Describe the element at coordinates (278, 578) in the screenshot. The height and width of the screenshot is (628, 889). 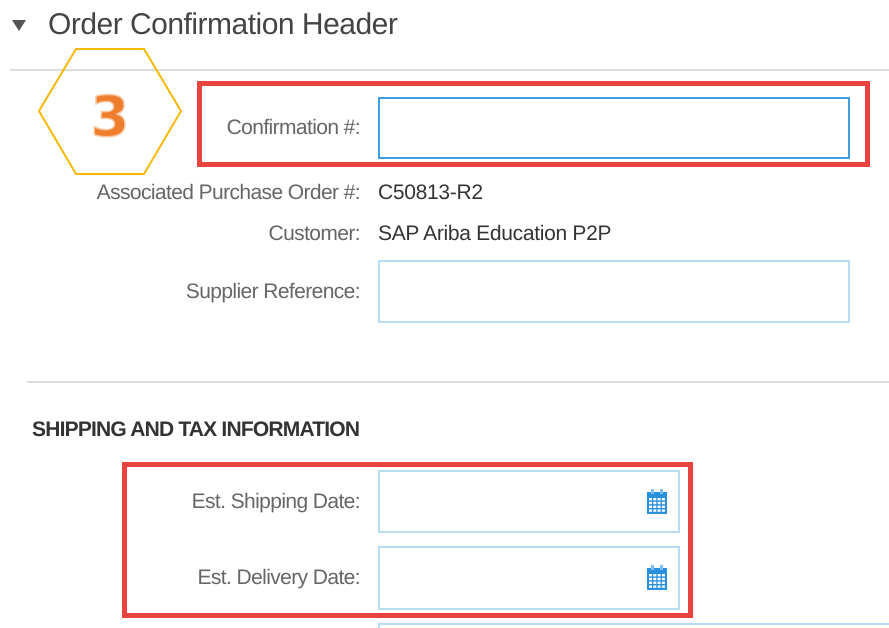
I see `field-label: Est. Delivery Date:` at that location.